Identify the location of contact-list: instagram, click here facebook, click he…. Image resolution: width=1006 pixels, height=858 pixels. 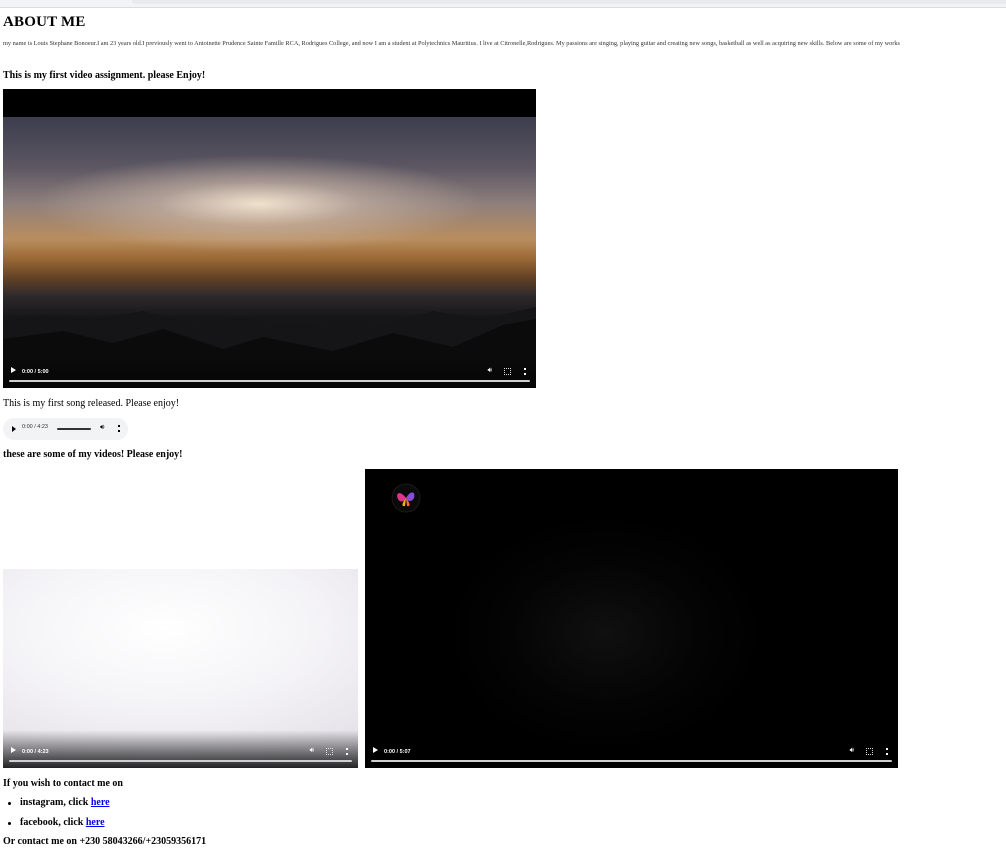
(56, 816).